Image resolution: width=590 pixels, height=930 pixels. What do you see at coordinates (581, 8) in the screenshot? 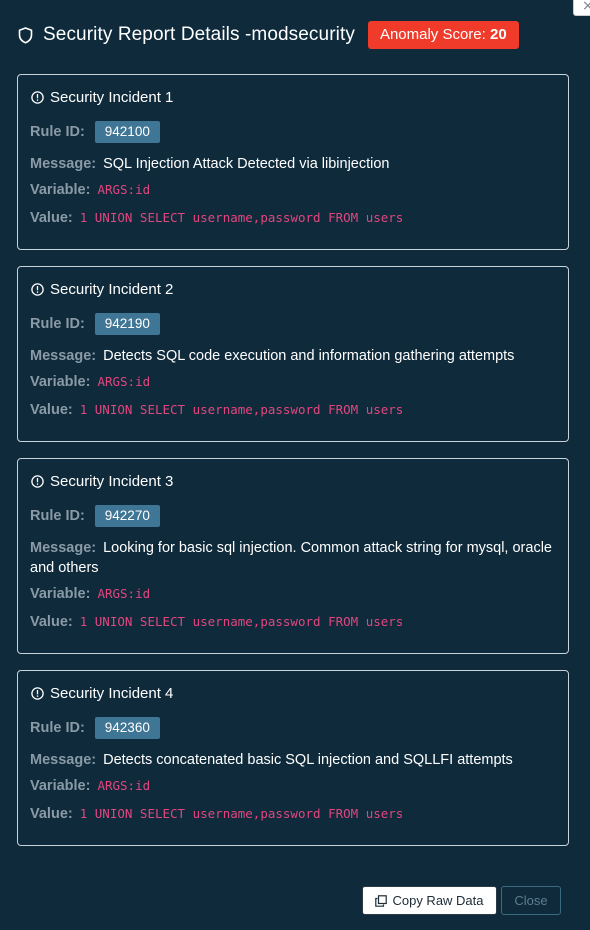
I see `close-icon: ×` at bounding box center [581, 8].